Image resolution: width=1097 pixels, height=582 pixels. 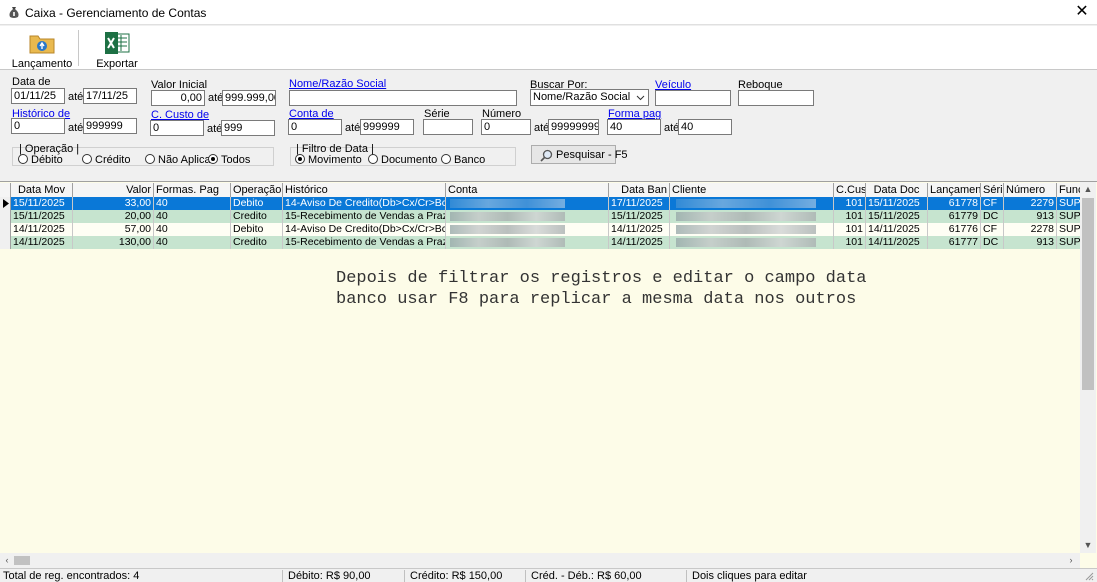 I want to click on valor-inicial-input: 0,00, so click(x=178, y=98).